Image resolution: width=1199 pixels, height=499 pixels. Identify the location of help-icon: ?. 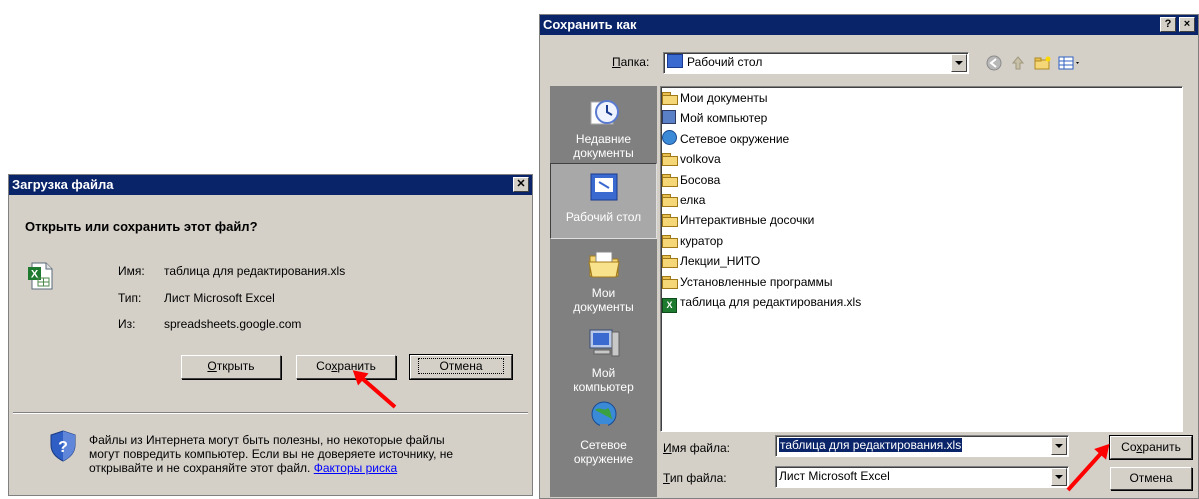
(1168, 24).